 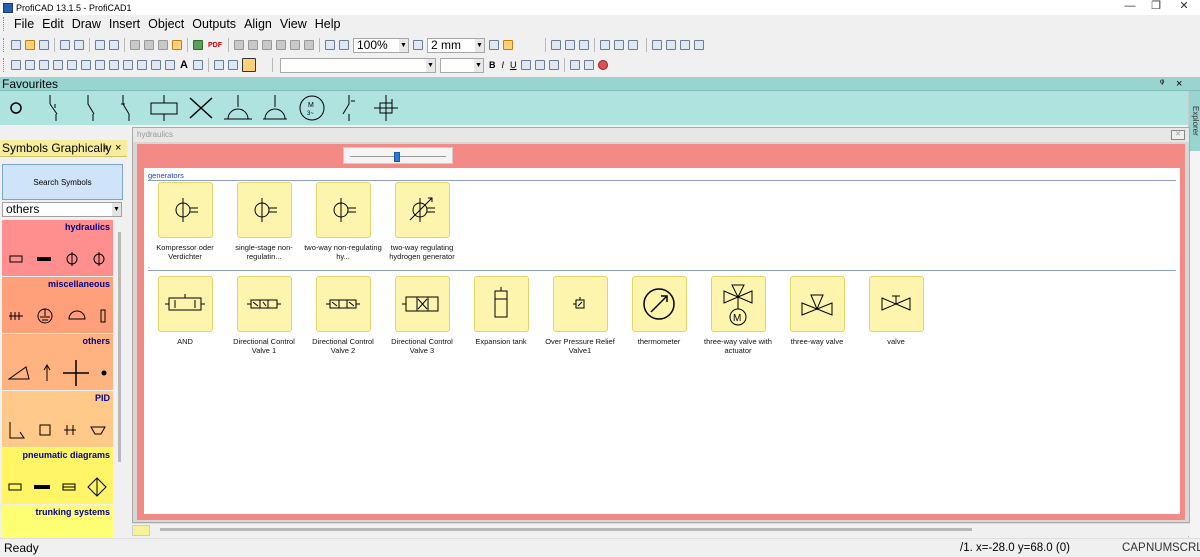 What do you see at coordinates (685, 45) in the screenshot?
I see `distribute-vertical-icon` at bounding box center [685, 45].